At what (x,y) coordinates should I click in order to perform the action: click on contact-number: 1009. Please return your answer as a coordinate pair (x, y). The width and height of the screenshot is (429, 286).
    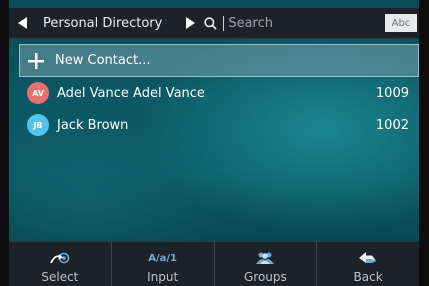
    Looking at the image, I should click on (392, 93).